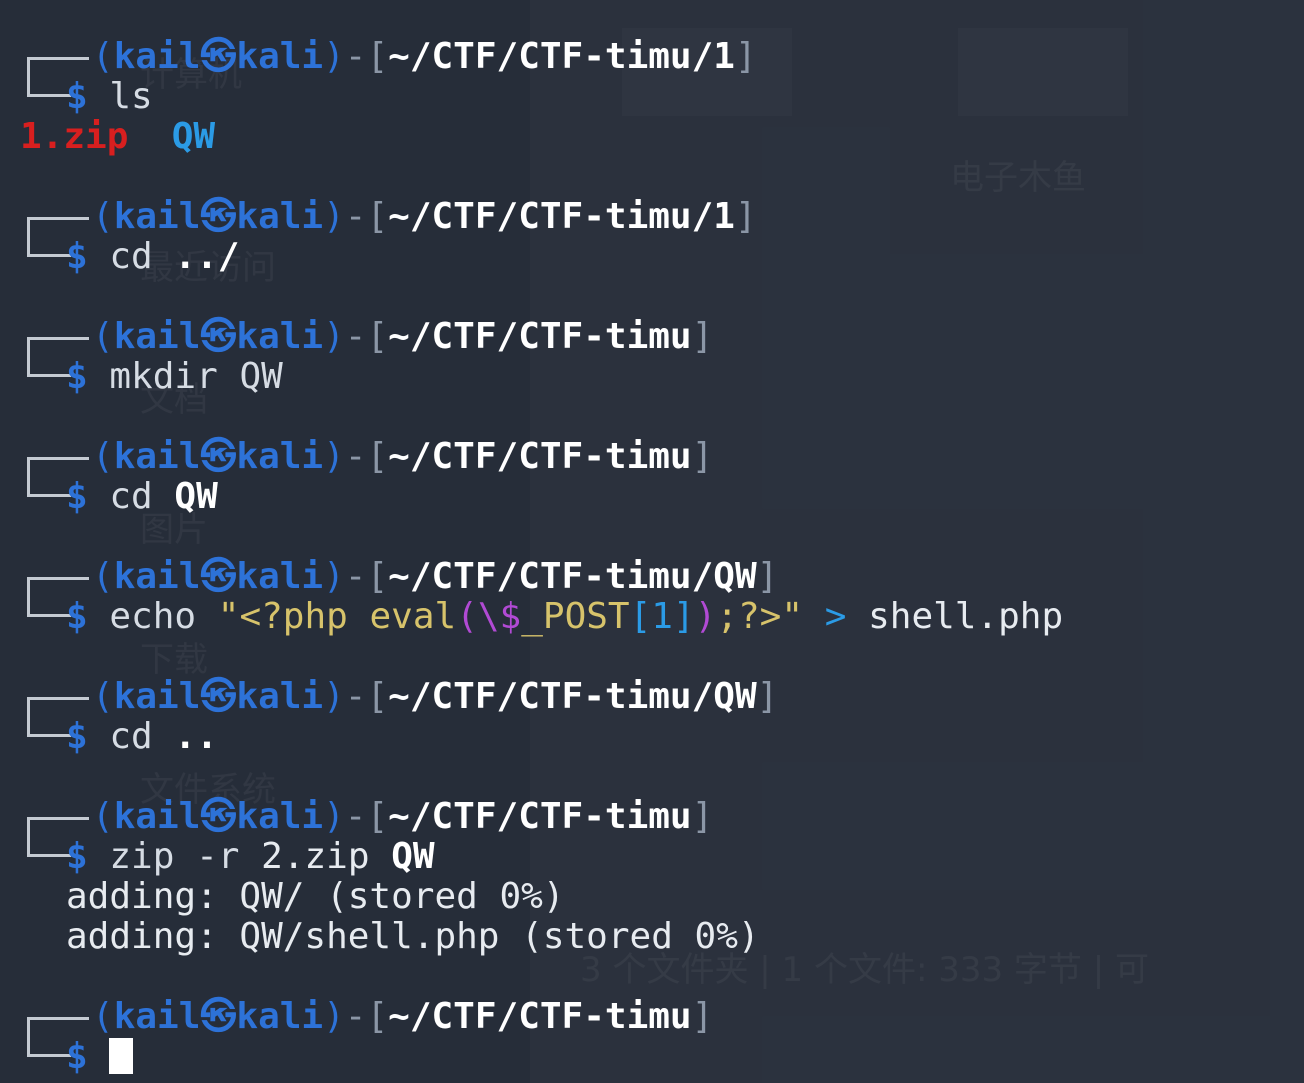 This screenshot has height=1083, width=1304. Describe the element at coordinates (74, 136) in the screenshot. I see `file-1zip: 1.zip` at that location.